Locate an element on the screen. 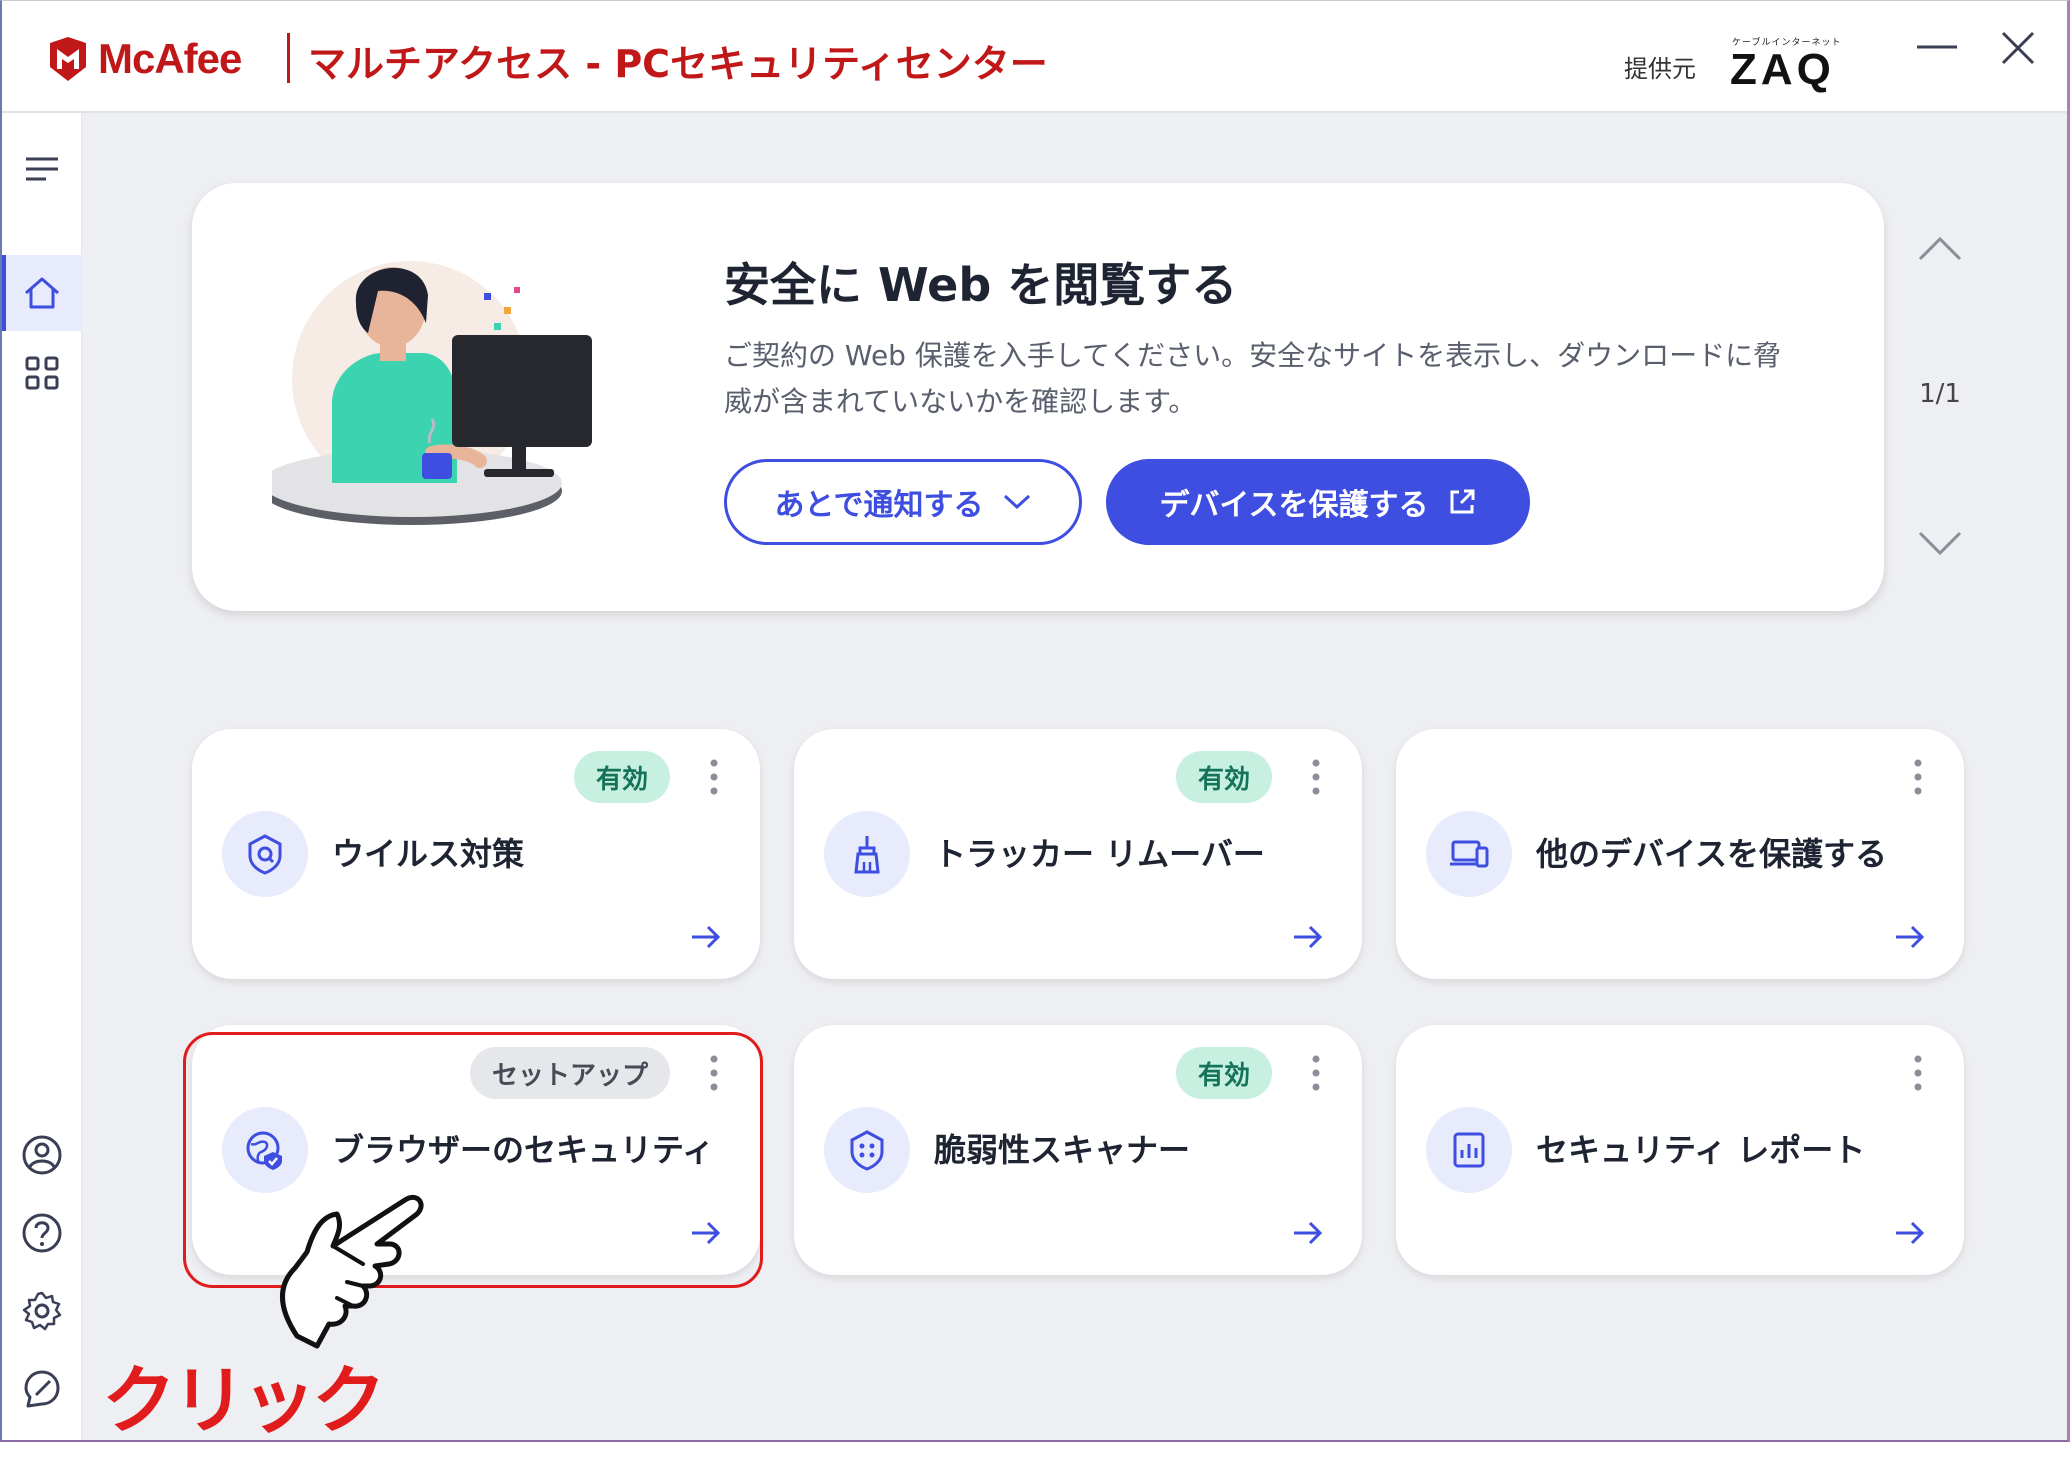 The width and height of the screenshot is (2070, 1482). provider-logo: ケーブルインターネット ZAQ is located at coordinates (1784, 62).